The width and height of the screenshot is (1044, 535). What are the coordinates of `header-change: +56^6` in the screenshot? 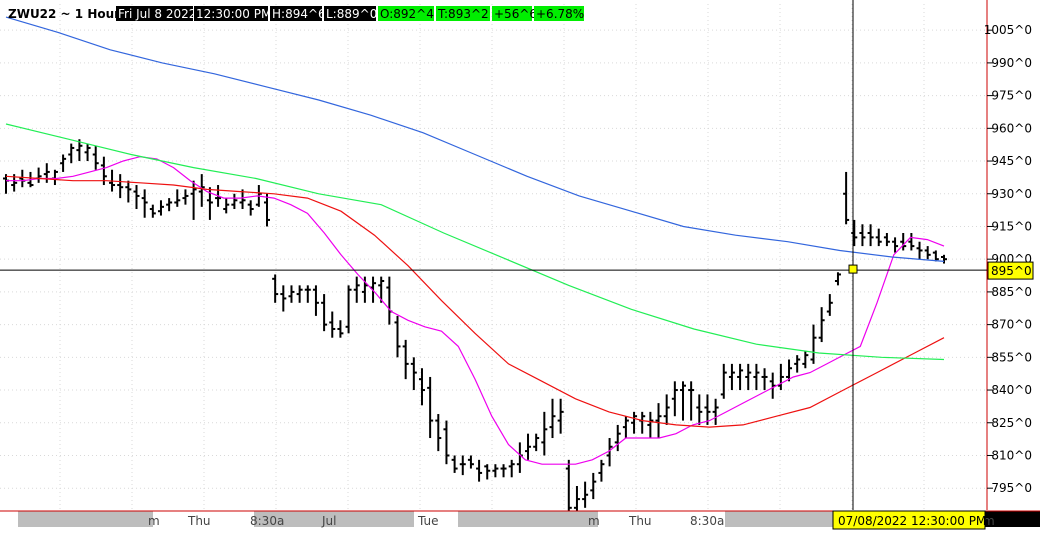 It's located at (515, 14).